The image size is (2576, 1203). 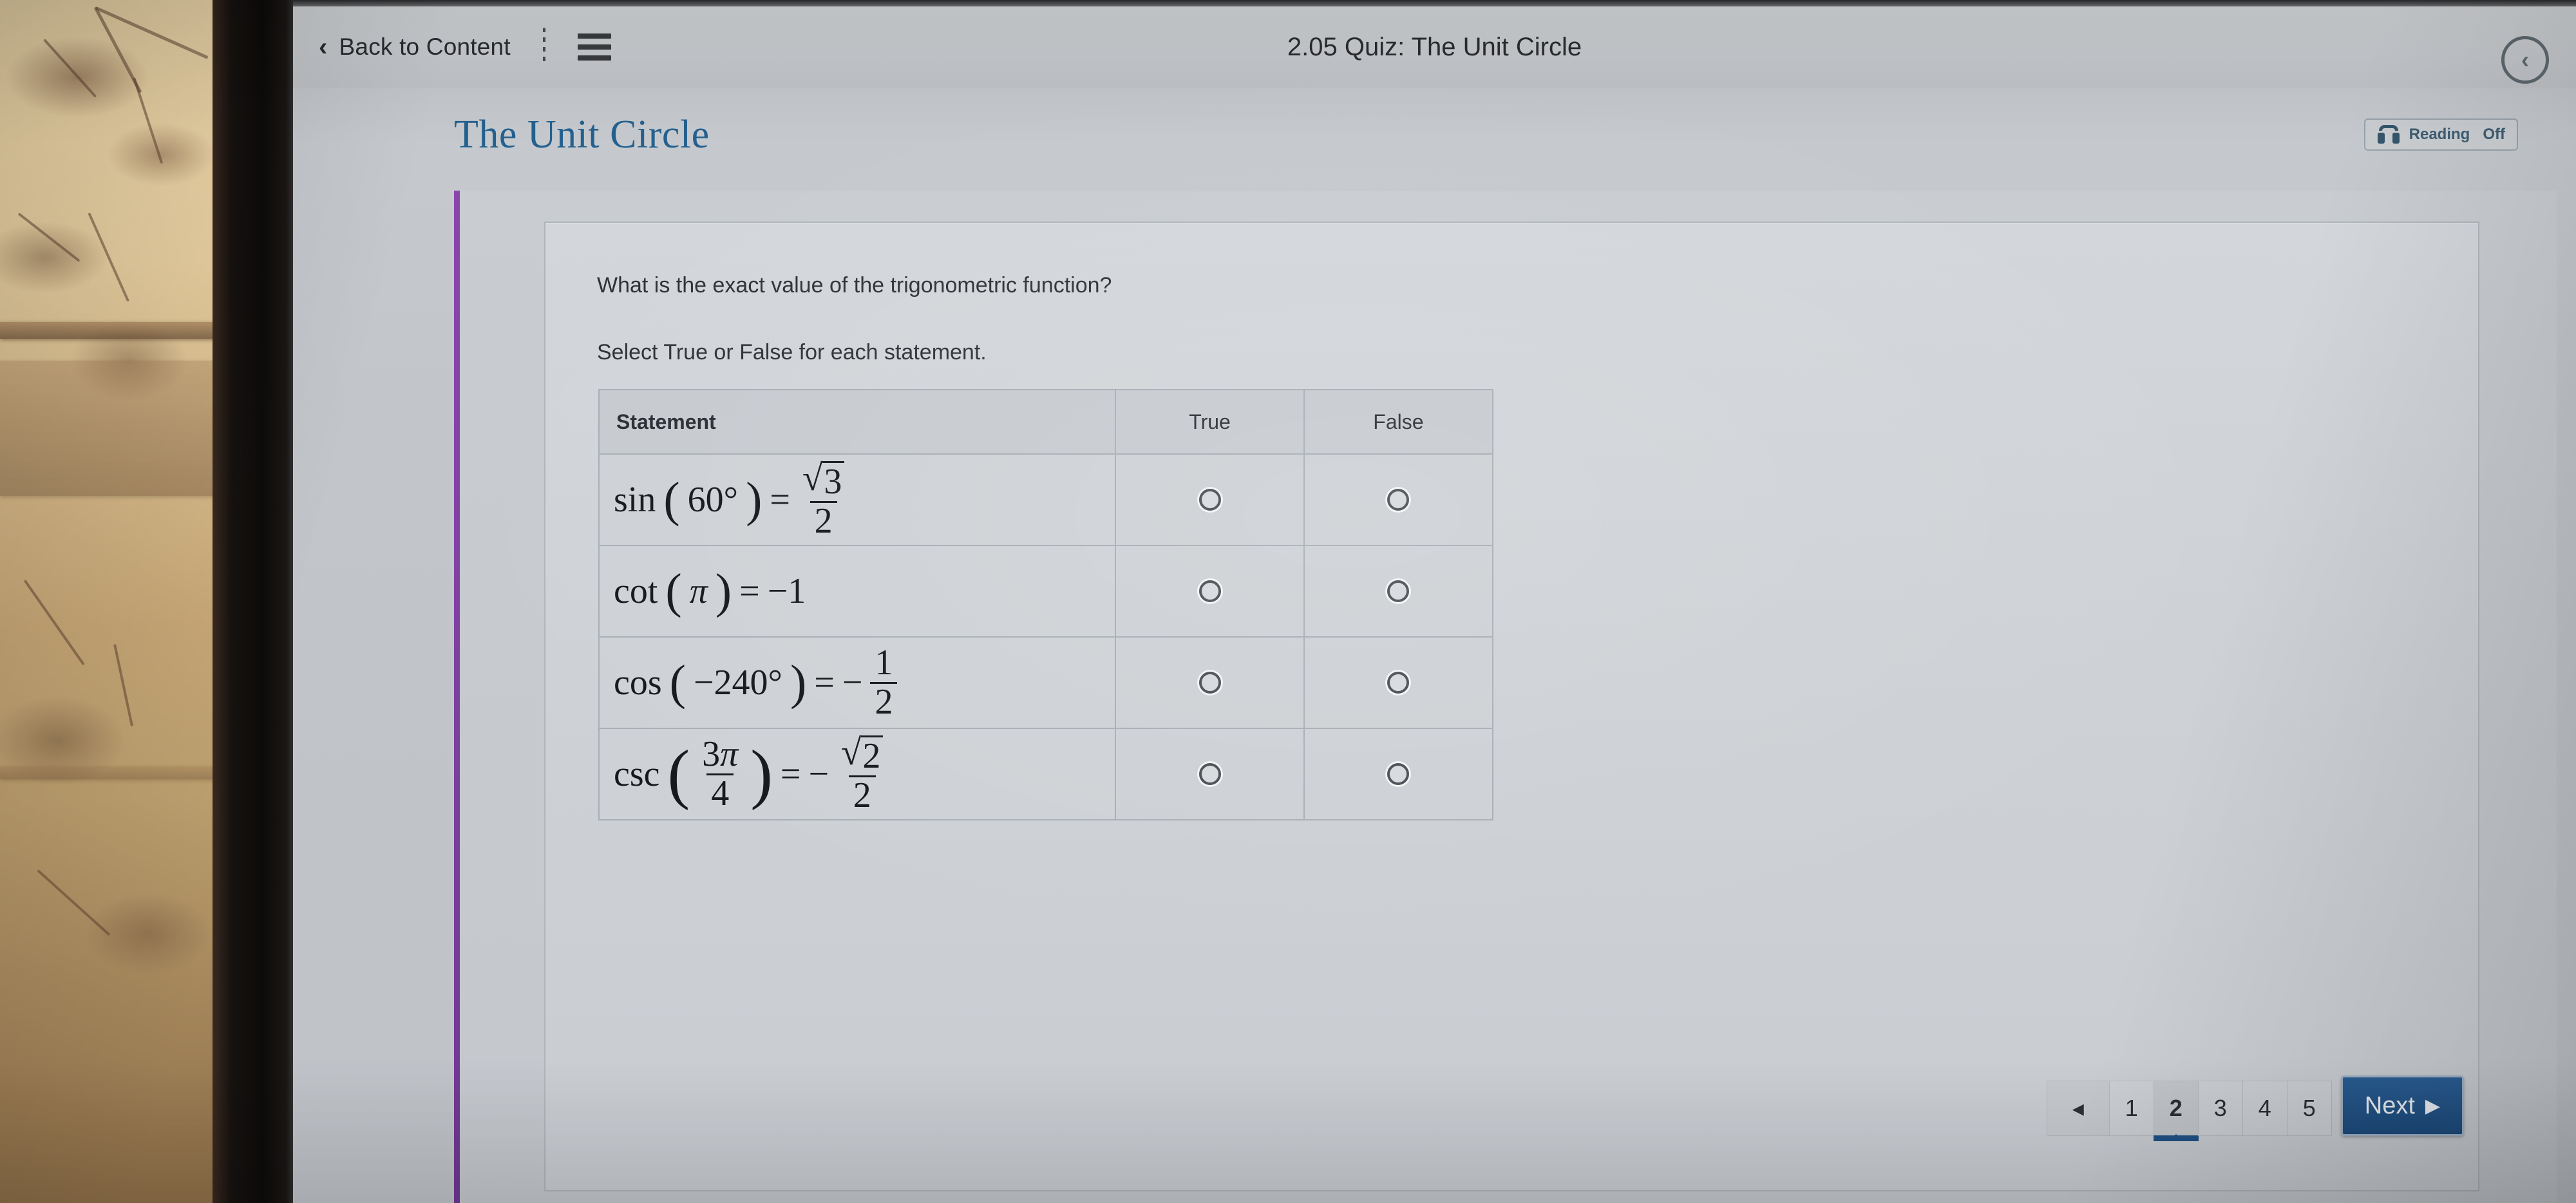 I want to click on table-row: cot (π) = −1, so click(x=1046, y=591).